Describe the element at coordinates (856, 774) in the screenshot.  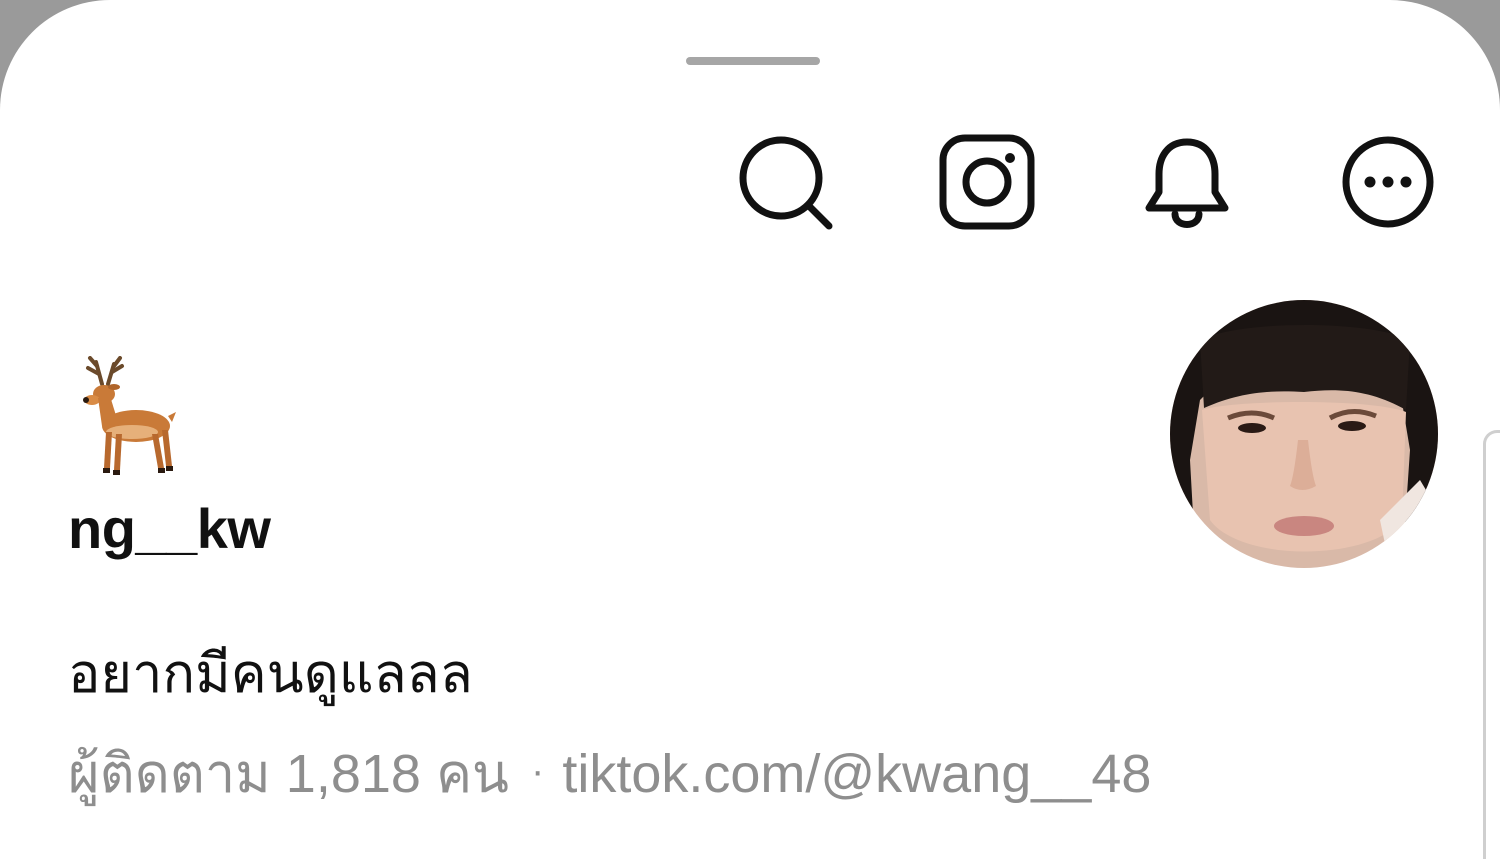
I see `profile-link: tiktok.com/@kwang__48` at that location.